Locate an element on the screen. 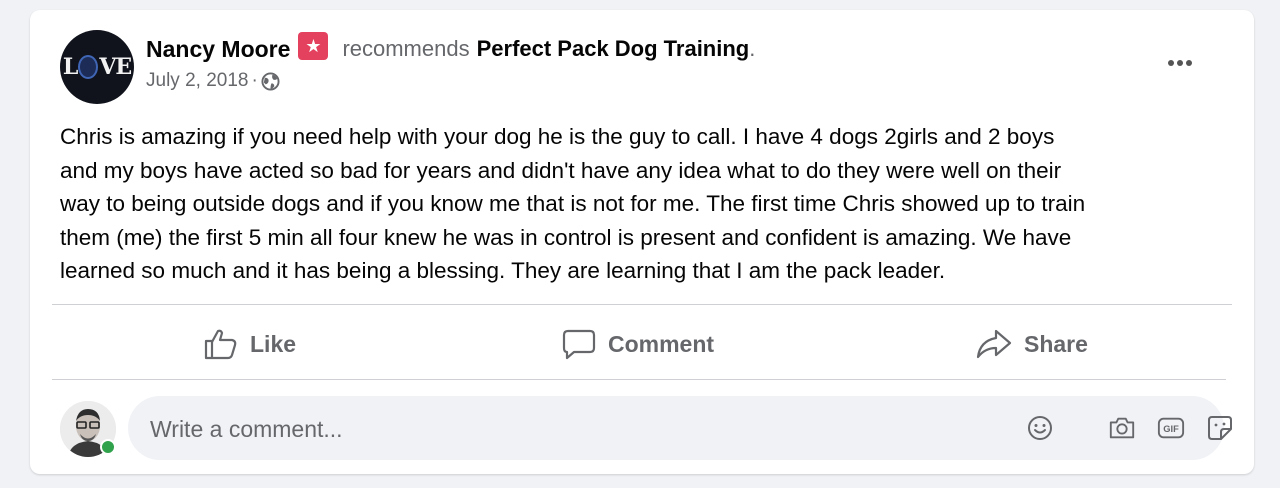  post-meta: July 2, 2018 · is located at coordinates (213, 81).